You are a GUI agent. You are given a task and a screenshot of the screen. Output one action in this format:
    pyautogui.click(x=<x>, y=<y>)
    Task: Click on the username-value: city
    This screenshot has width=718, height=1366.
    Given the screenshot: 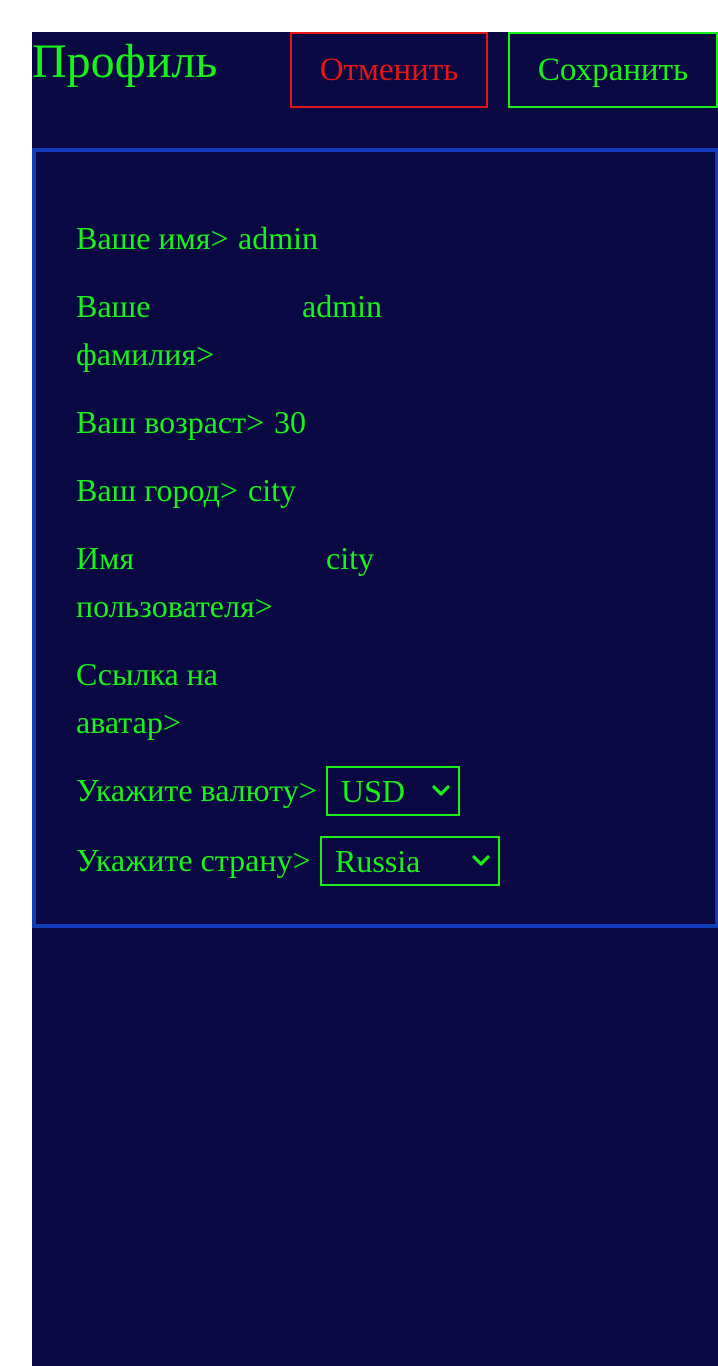 What is the action you would take?
    pyautogui.click(x=350, y=558)
    